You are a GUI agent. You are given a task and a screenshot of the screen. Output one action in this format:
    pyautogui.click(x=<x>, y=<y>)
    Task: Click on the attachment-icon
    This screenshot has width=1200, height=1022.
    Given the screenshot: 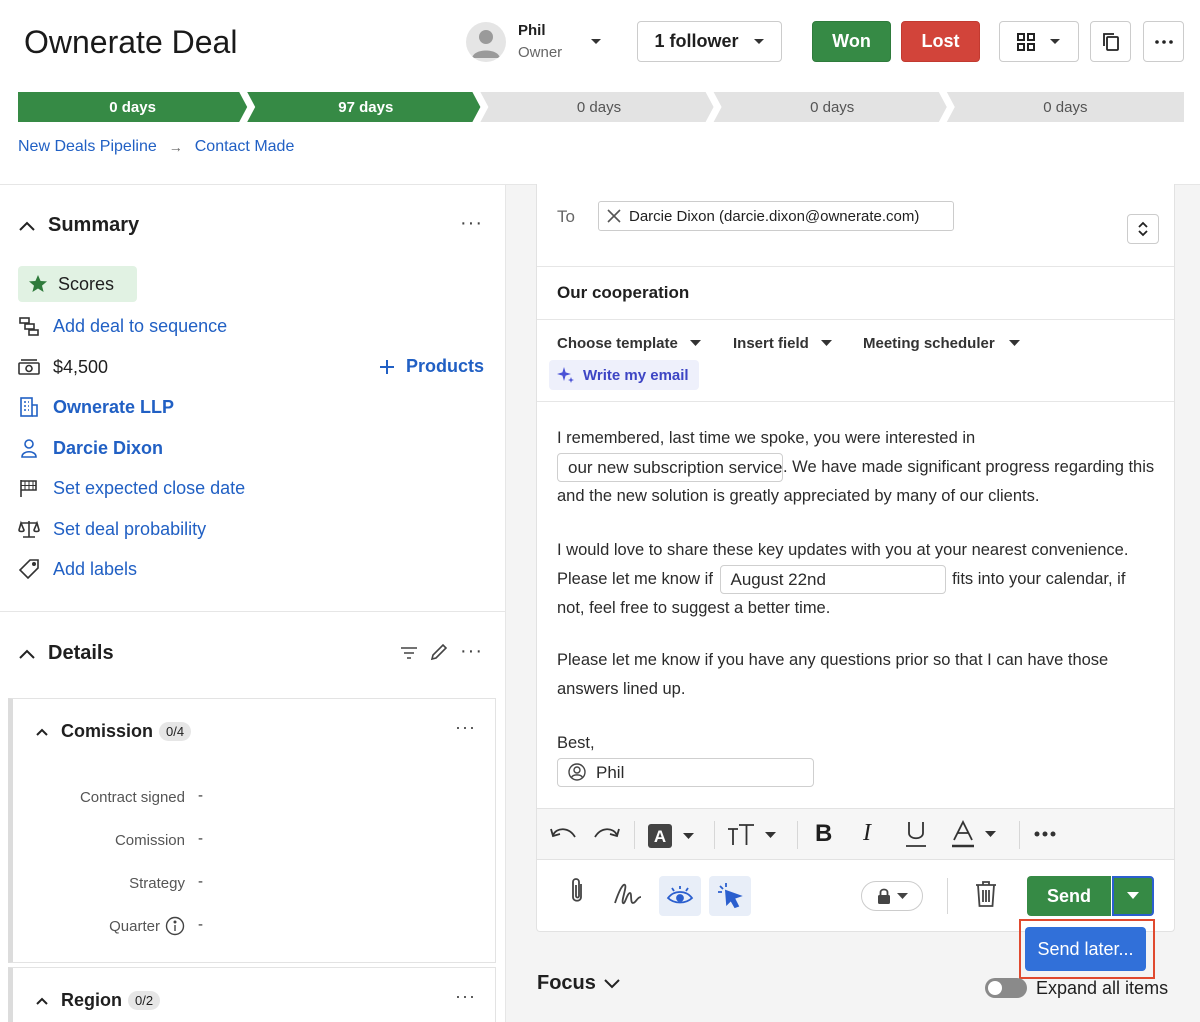 What is the action you would take?
    pyautogui.click(x=577, y=891)
    